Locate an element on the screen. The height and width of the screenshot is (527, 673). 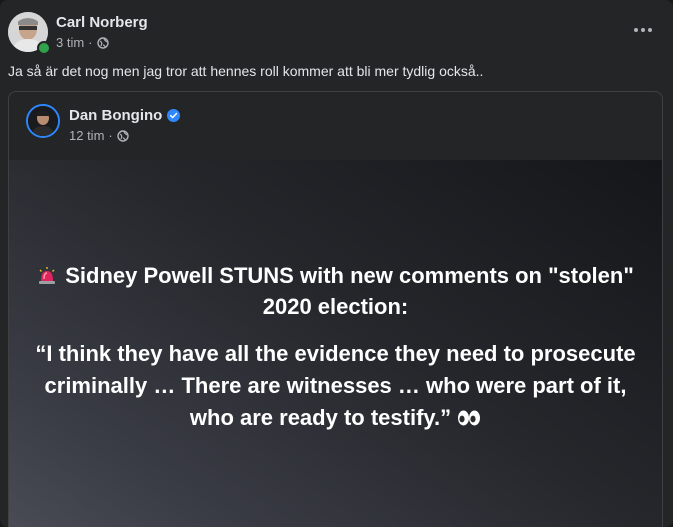
eyes-icon is located at coordinates (469, 418).